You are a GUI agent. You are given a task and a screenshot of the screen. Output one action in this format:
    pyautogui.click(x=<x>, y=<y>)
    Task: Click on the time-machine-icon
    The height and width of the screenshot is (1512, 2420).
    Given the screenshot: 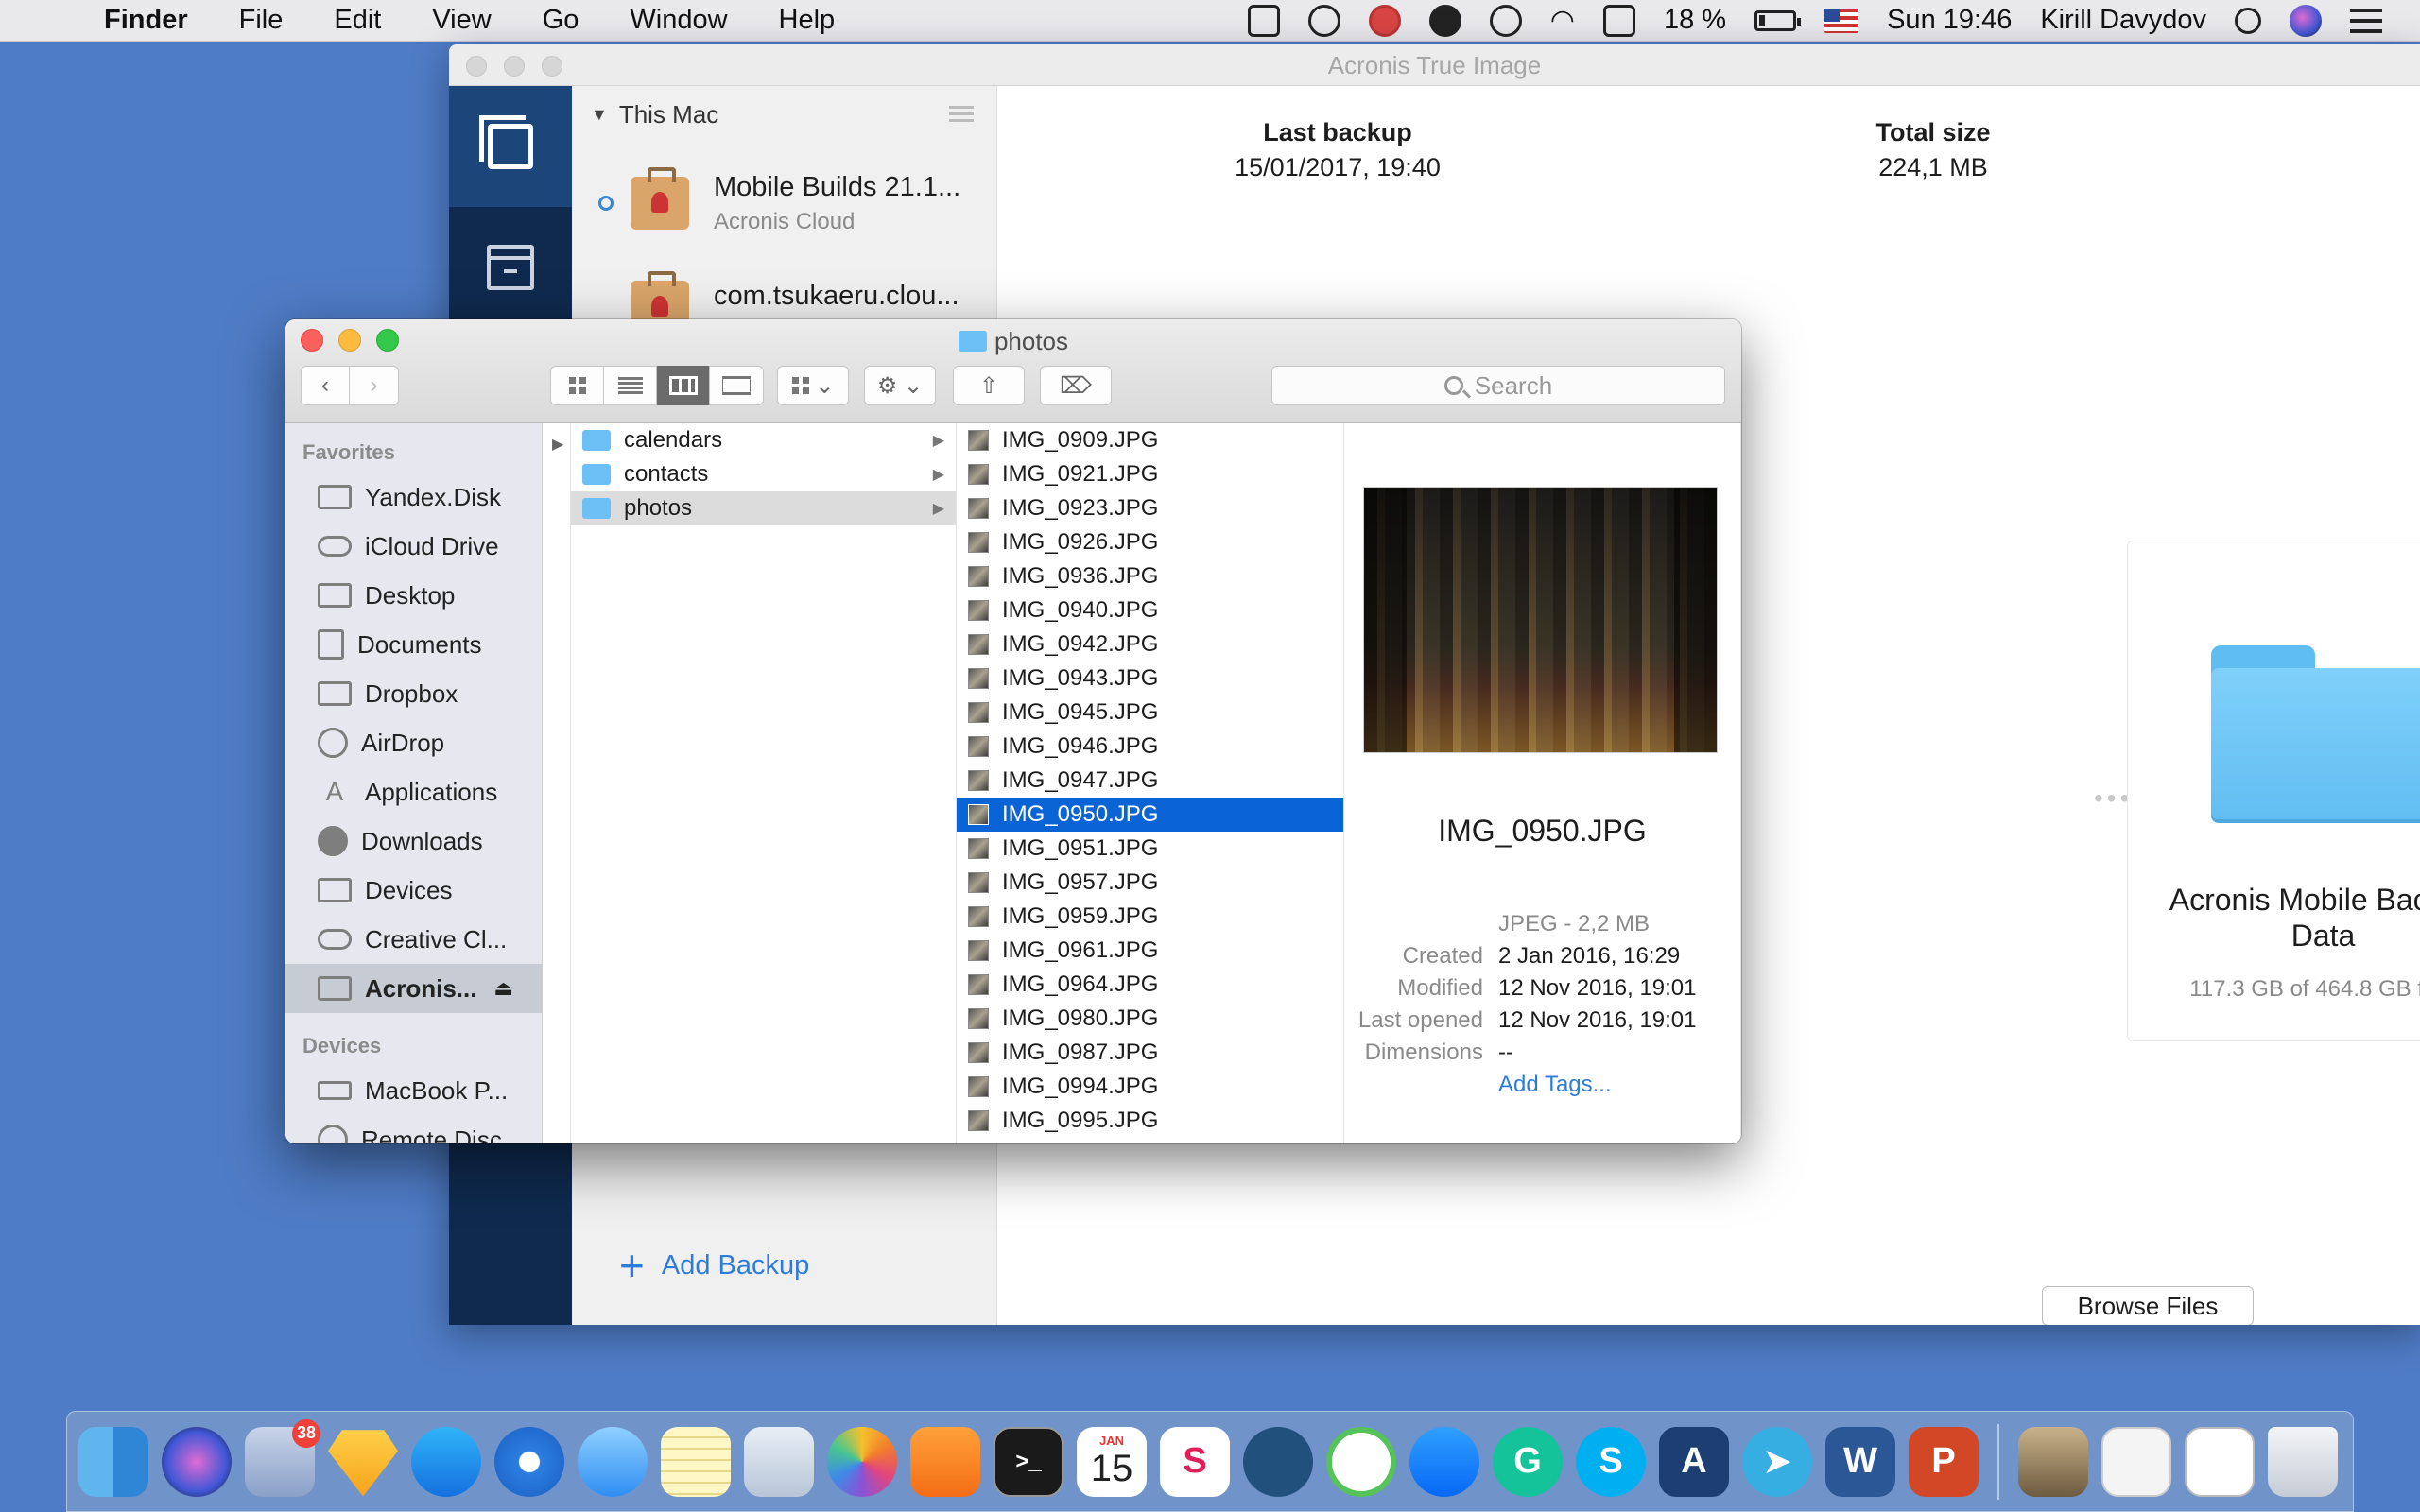 What is the action you would take?
    pyautogui.click(x=1505, y=20)
    